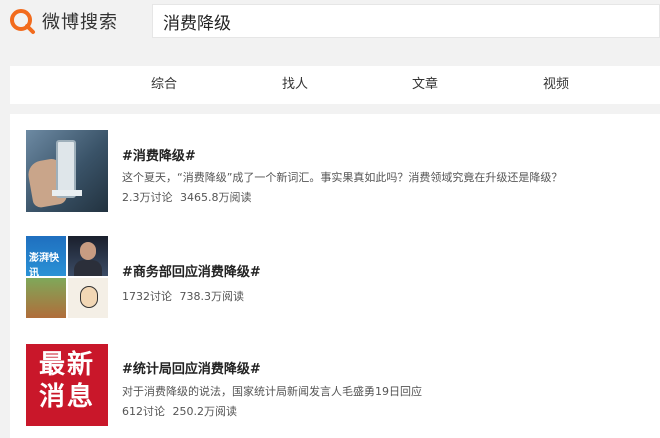 This screenshot has height=438, width=660. Describe the element at coordinates (191, 367) in the screenshot. I see `topic-title: #统计局回应消费降级#` at that location.